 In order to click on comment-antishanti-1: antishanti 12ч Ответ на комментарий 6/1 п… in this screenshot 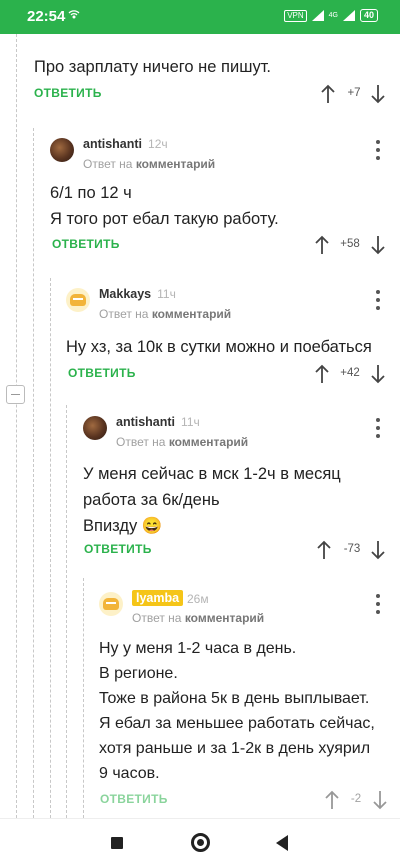, I will do `click(220, 184)`.